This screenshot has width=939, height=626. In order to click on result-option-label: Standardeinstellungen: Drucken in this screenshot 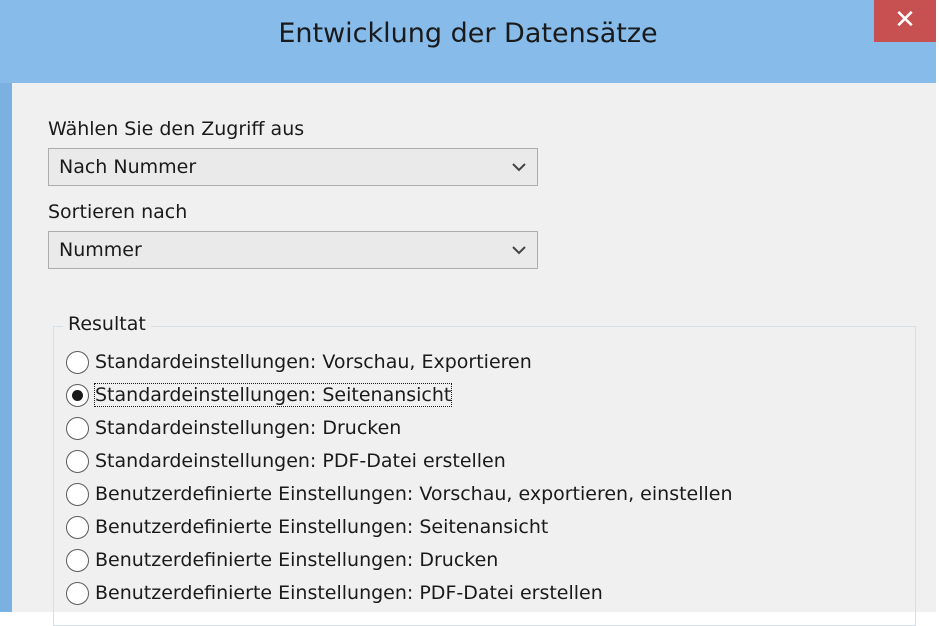, I will do `click(248, 428)`.